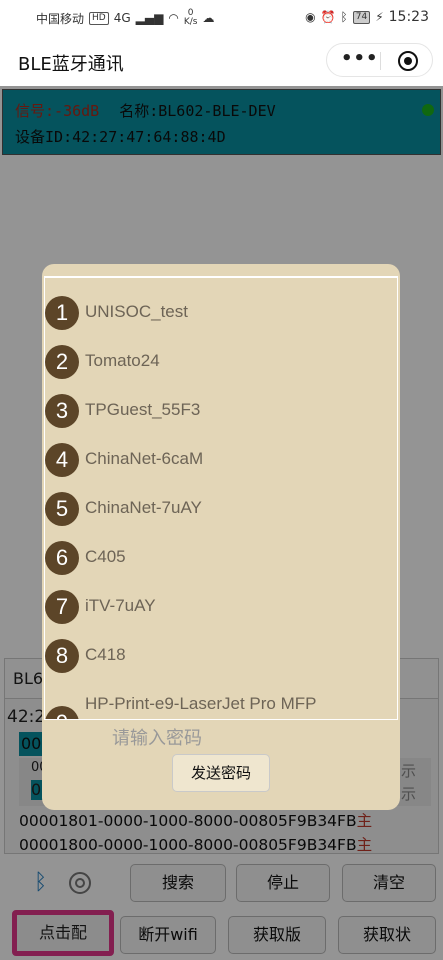 Image resolution: width=443 pixels, height=960 pixels. What do you see at coordinates (360, 59) in the screenshot?
I see `more-menu-icon: •••` at bounding box center [360, 59].